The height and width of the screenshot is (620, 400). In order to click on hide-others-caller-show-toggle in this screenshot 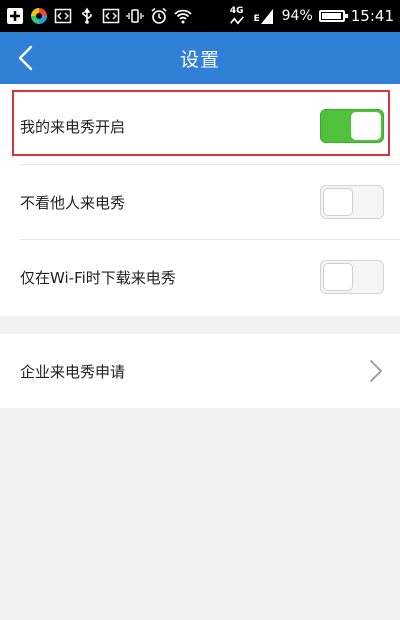, I will do `click(352, 202)`.